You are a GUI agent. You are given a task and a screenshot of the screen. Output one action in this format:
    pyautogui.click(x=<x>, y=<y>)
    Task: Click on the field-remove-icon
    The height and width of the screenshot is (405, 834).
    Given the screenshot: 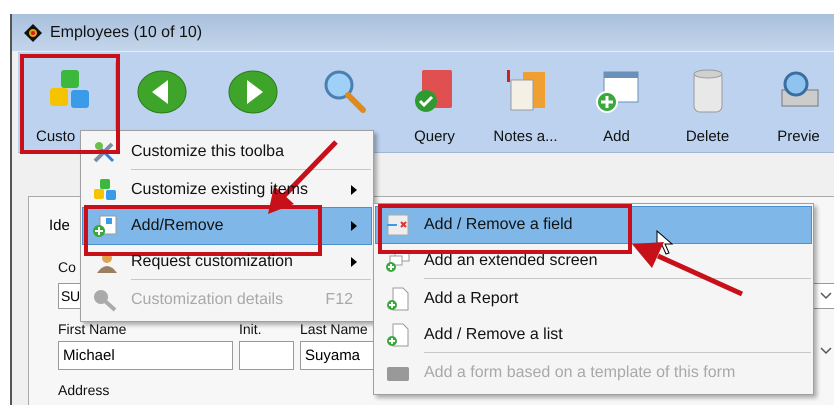 What is the action you would take?
    pyautogui.click(x=398, y=225)
    